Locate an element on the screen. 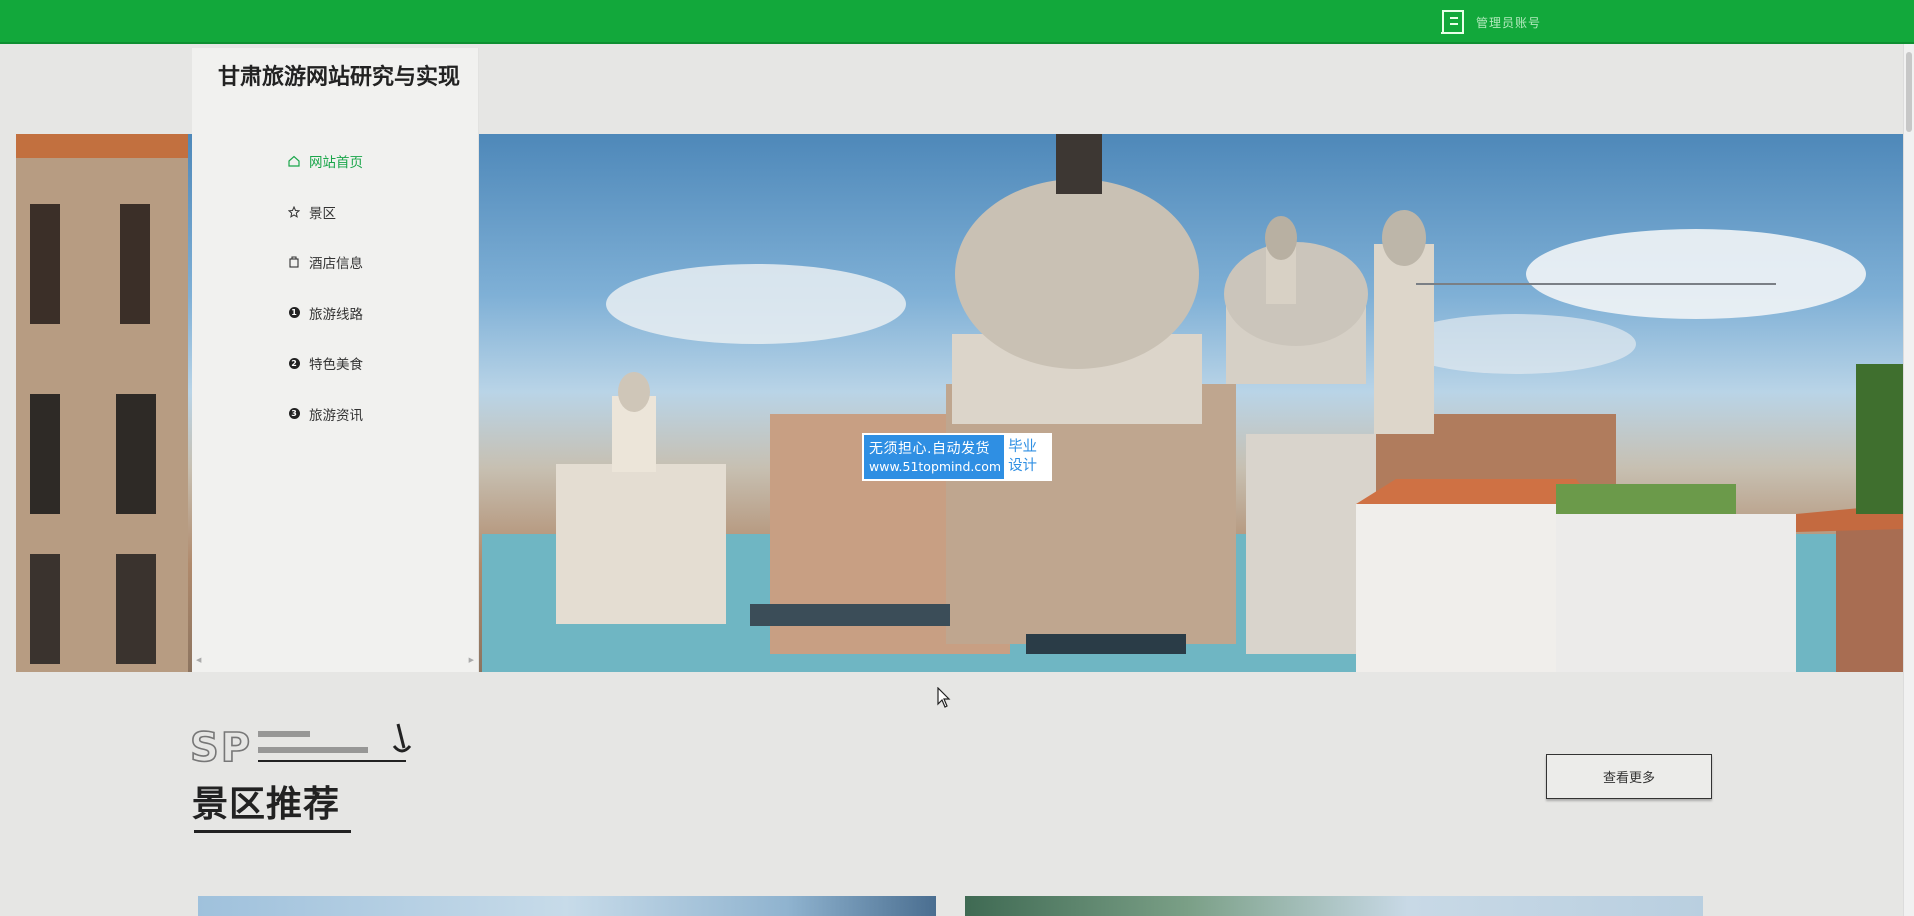 Image resolution: width=1914 pixels, height=916 pixels. scrollbar-thumb is located at coordinates (1909, 92).